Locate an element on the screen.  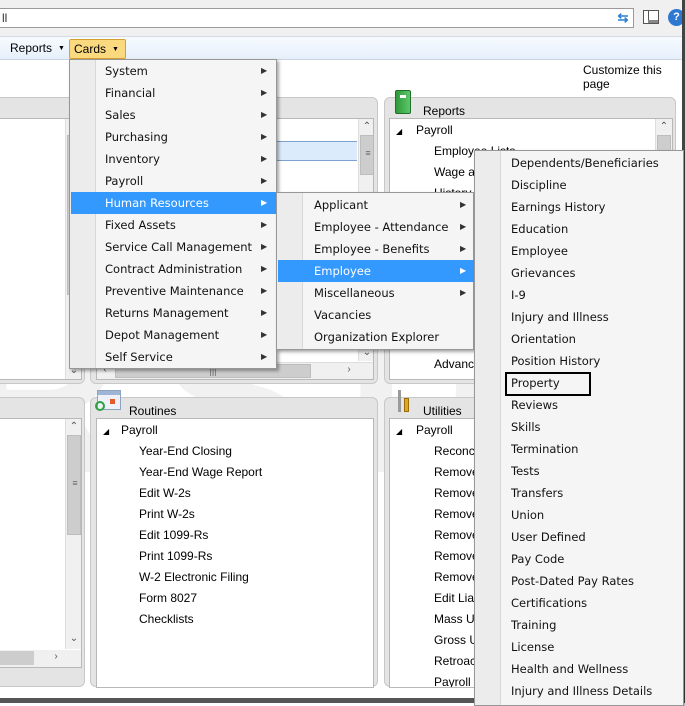
menu-item-injury-and-illness: Injury and Illness is located at coordinates (580, 317).